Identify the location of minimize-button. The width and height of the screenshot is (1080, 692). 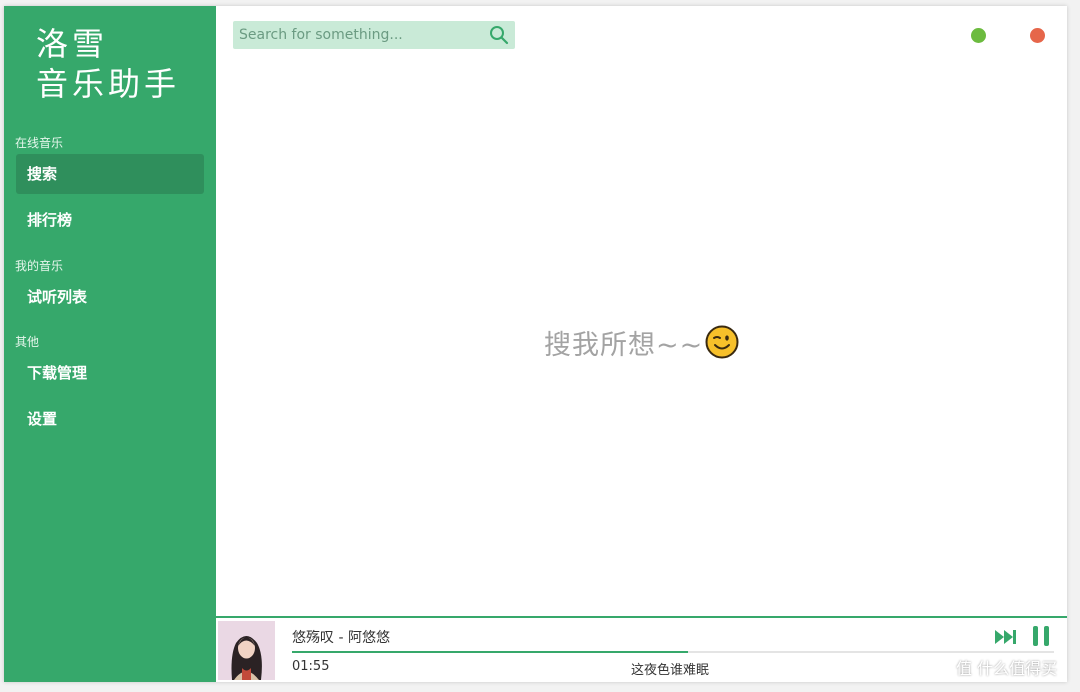
(978, 35).